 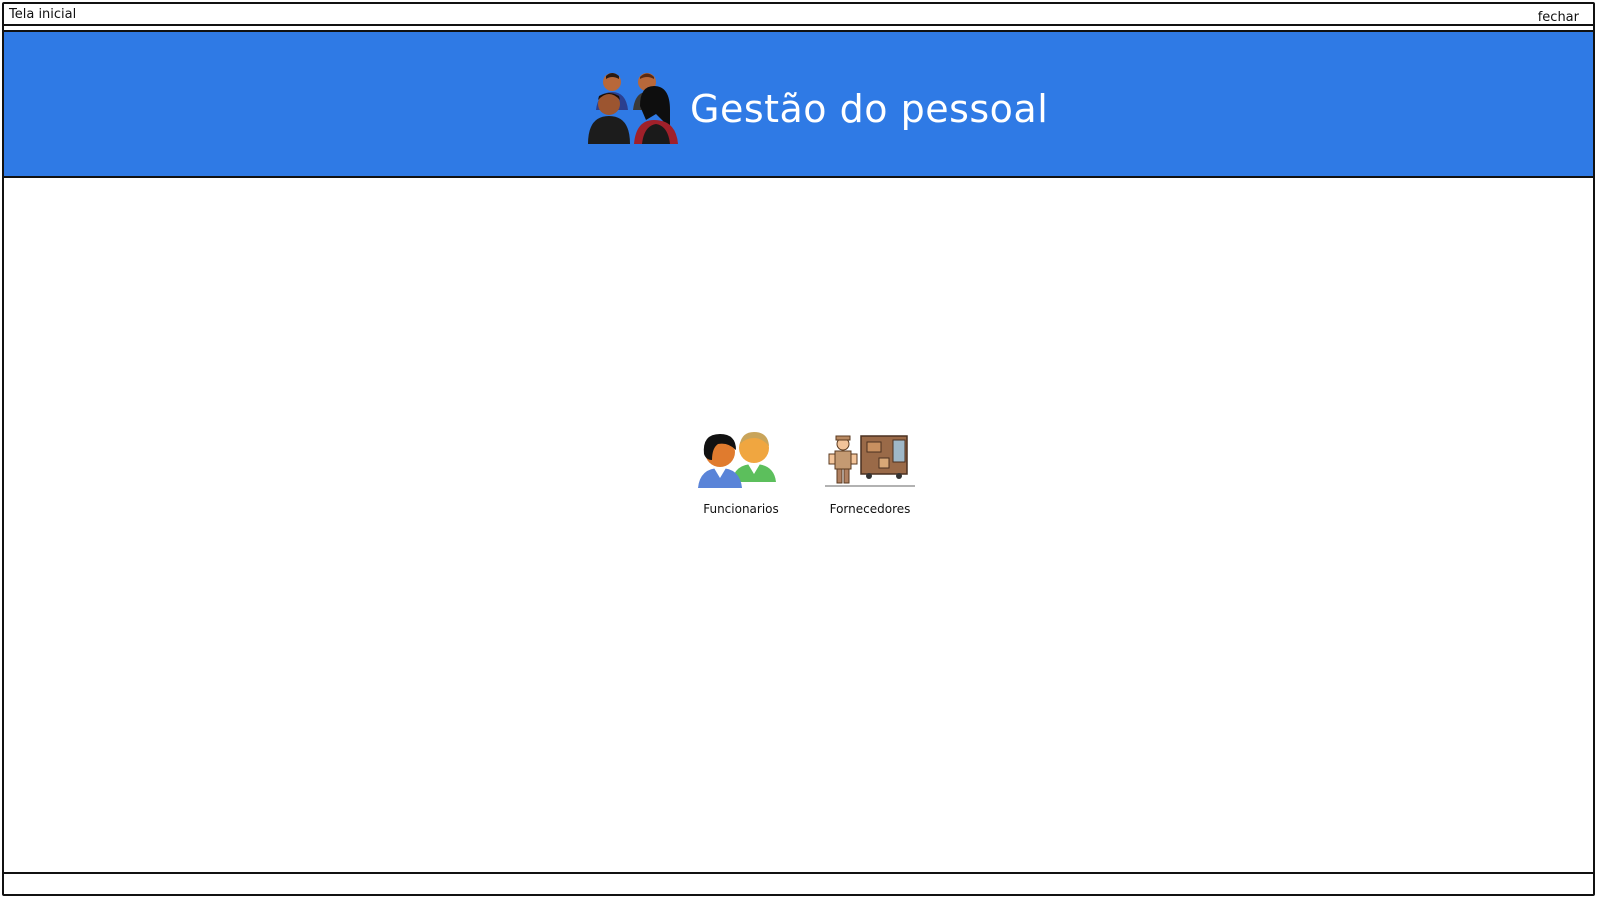 I want to click on funcionarios-tile: Funcionarios, so click(x=741, y=473).